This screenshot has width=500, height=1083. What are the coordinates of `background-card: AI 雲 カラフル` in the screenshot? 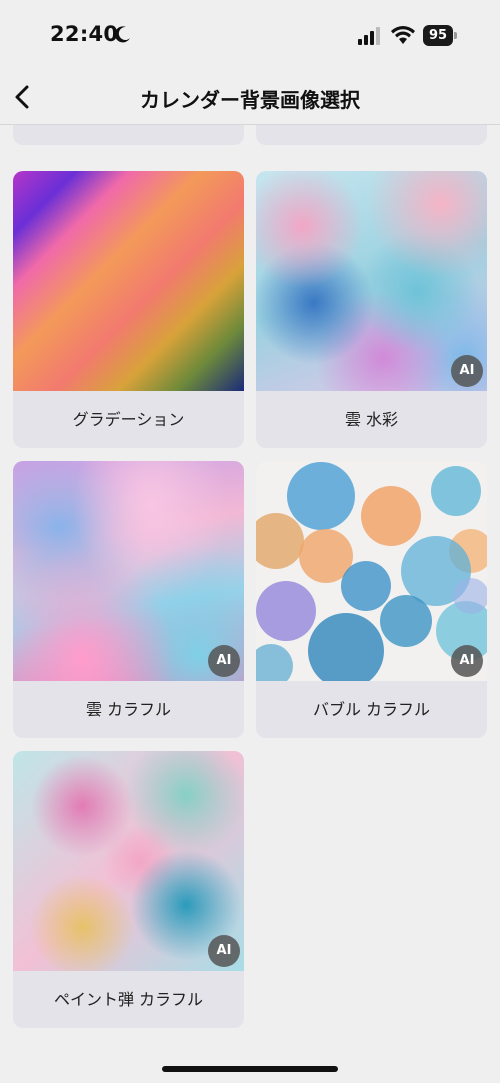 It's located at (128, 599).